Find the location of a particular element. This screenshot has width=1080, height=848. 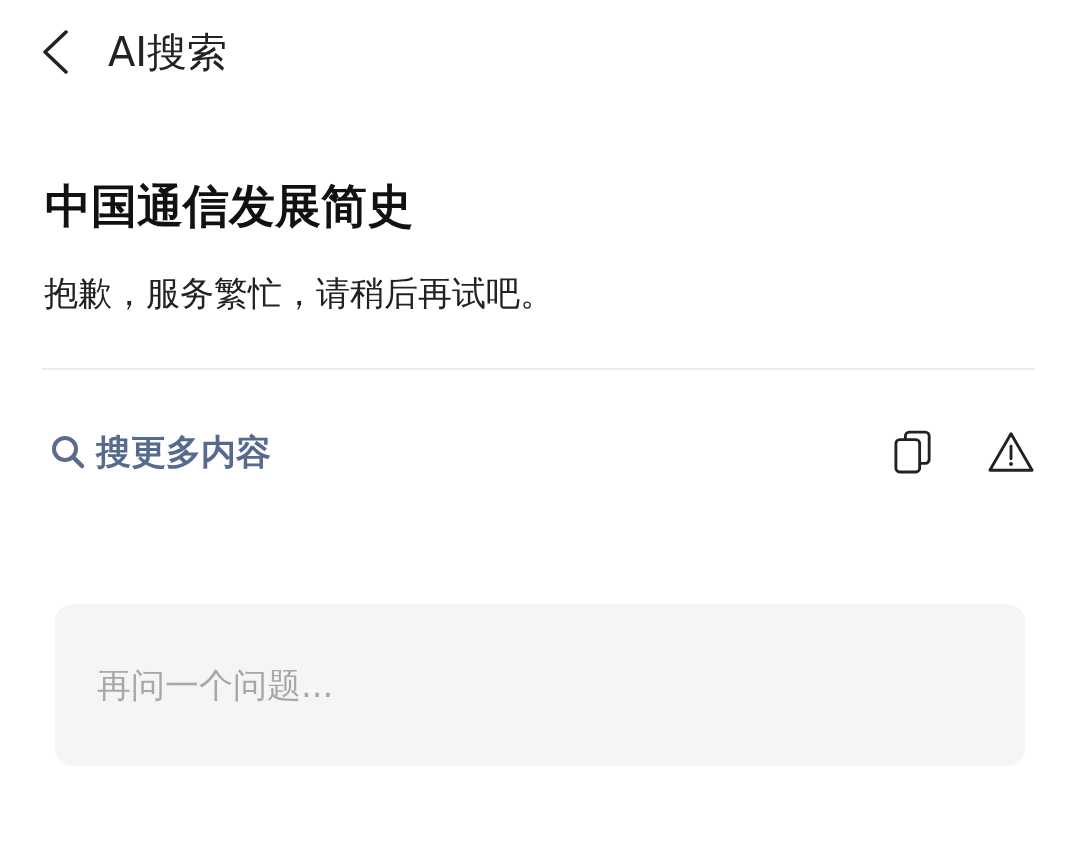

search-more-link: 搜更多内容 is located at coordinates (160, 452).